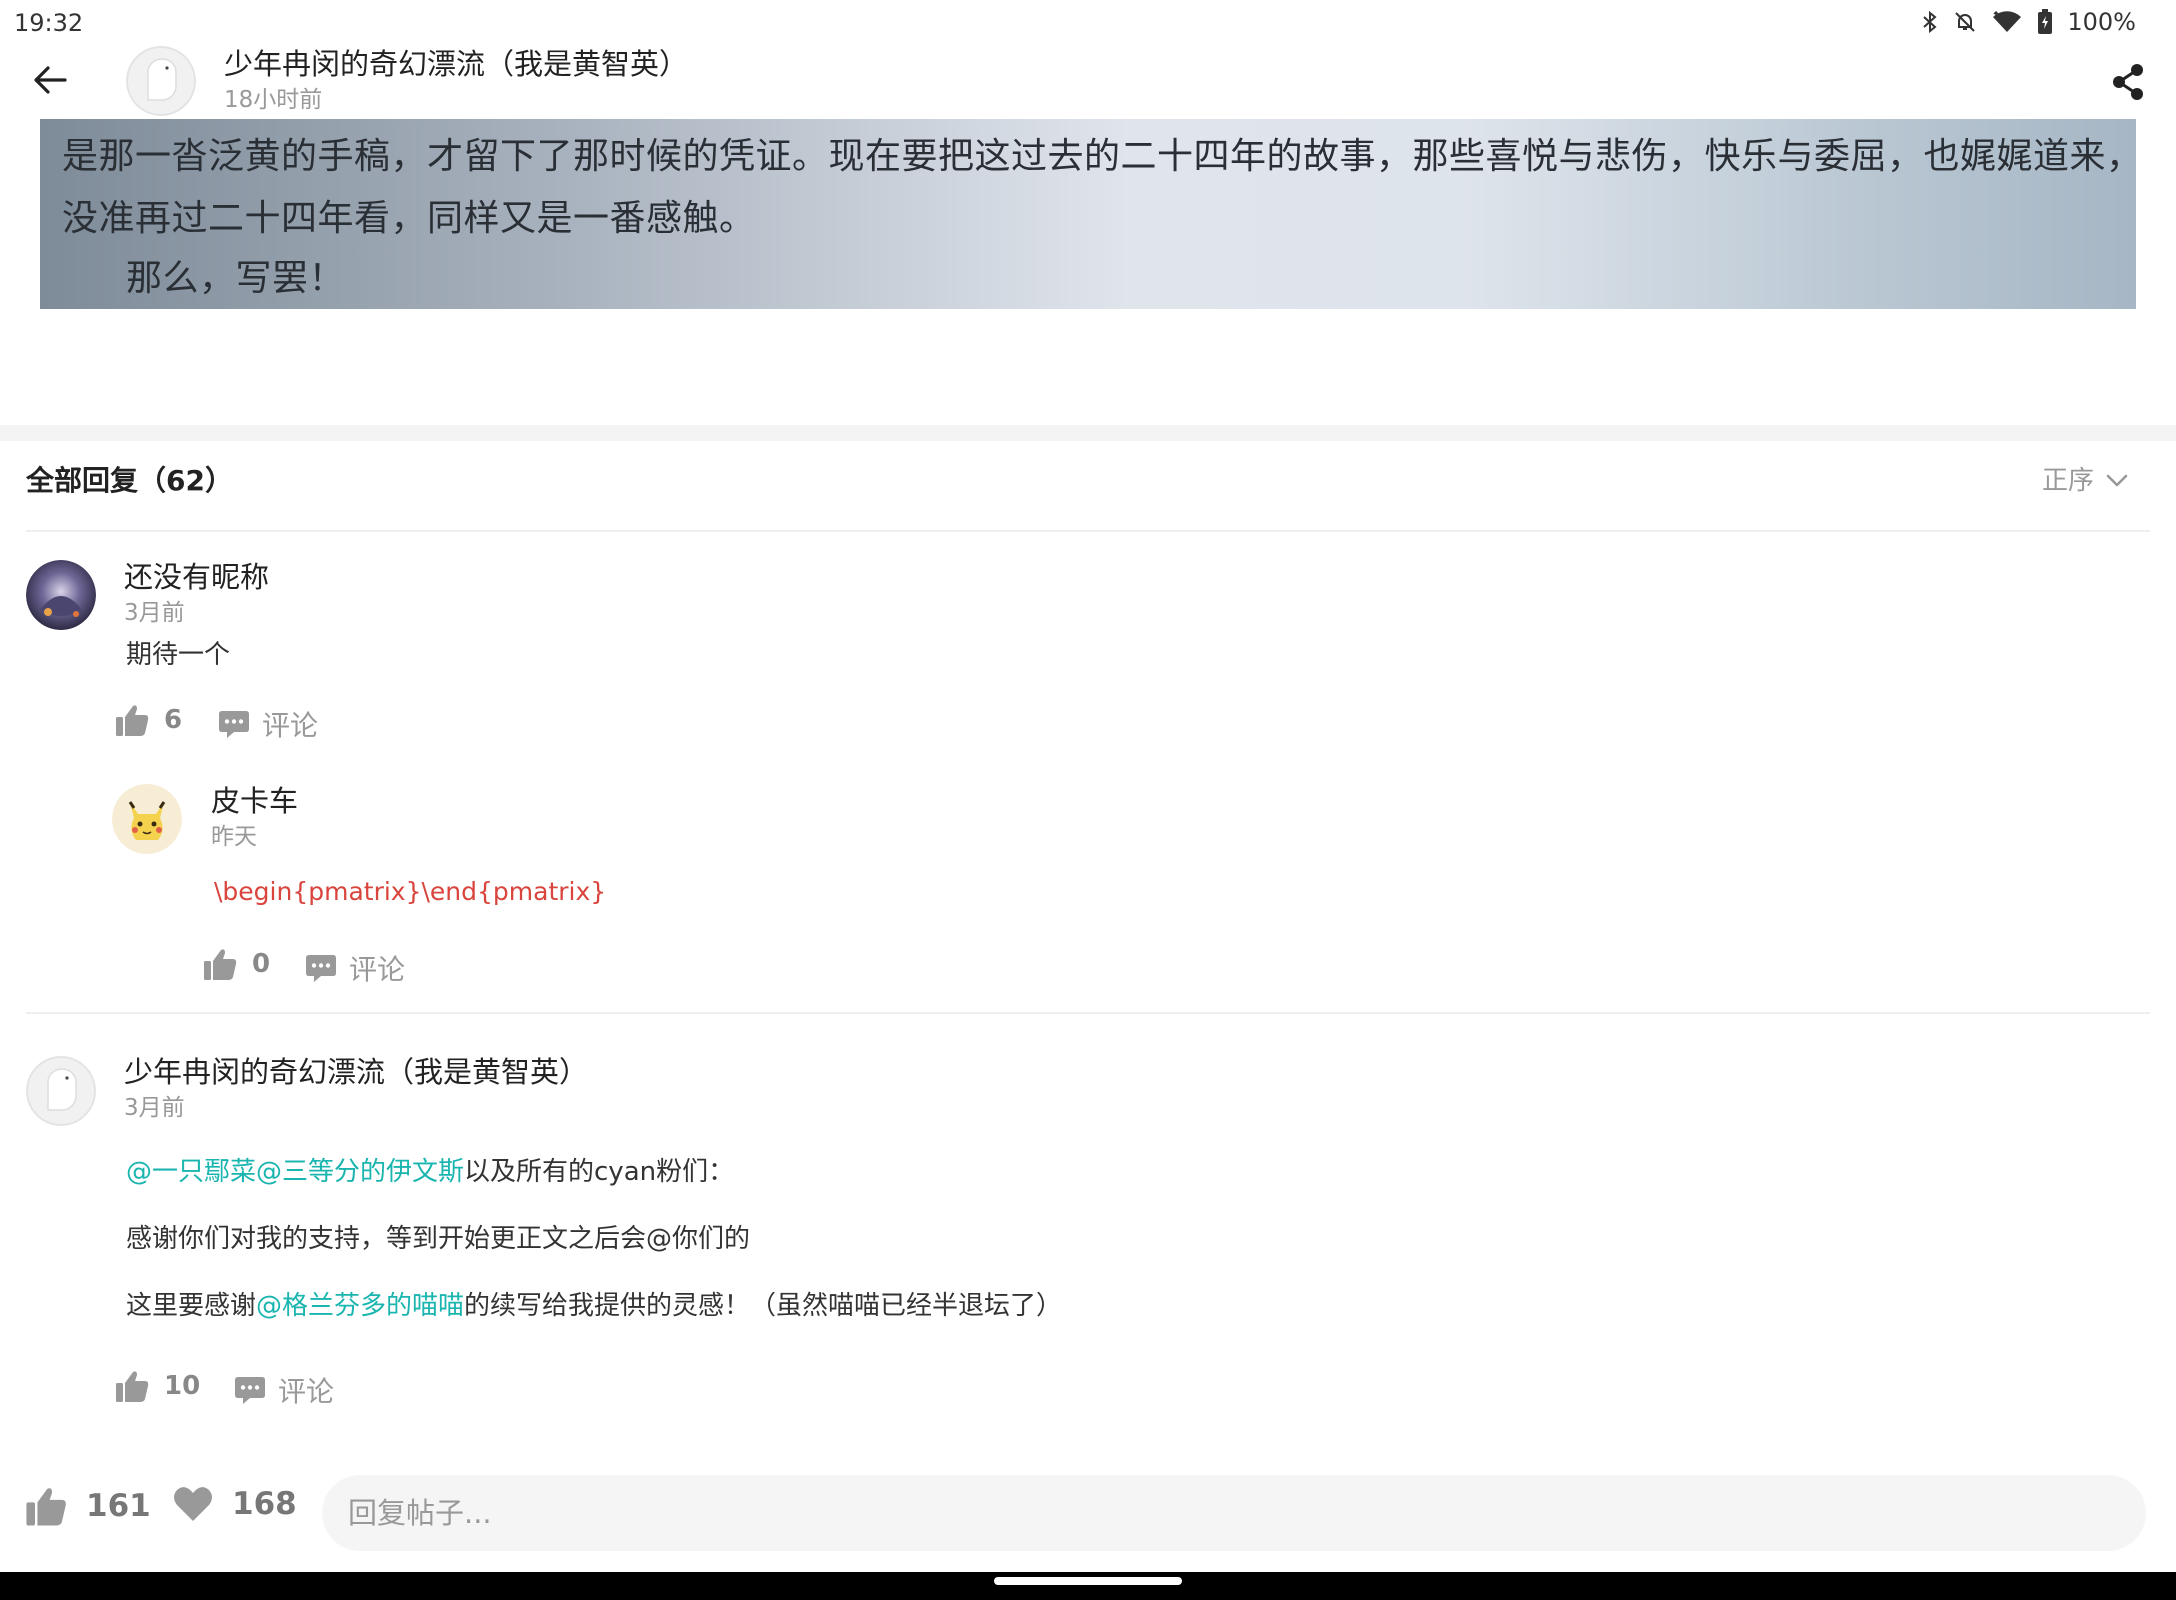  I want to click on share-icon, so click(2128, 82).